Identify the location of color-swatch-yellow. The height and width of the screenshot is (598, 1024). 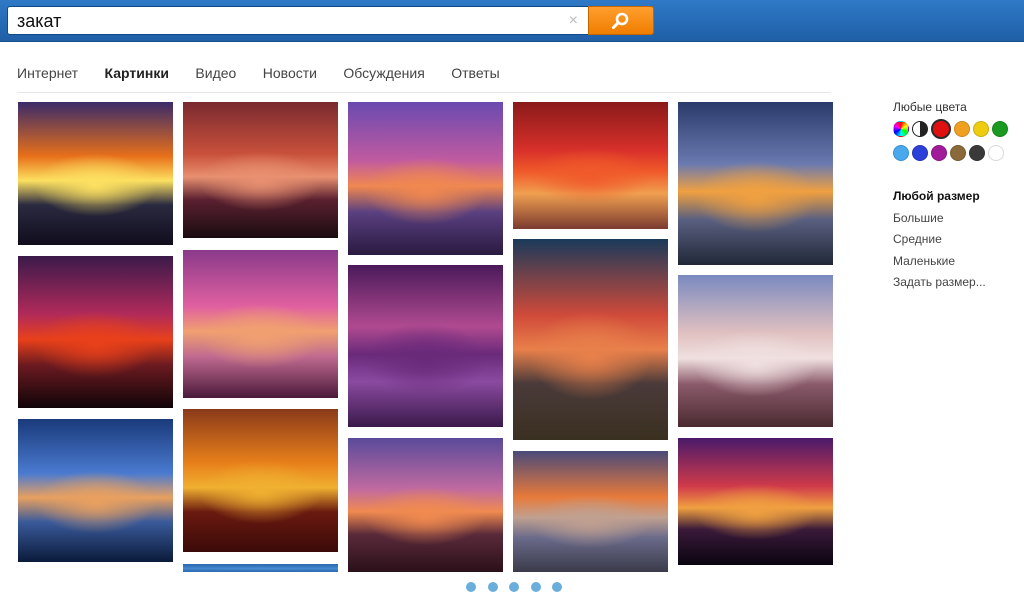
(981, 129).